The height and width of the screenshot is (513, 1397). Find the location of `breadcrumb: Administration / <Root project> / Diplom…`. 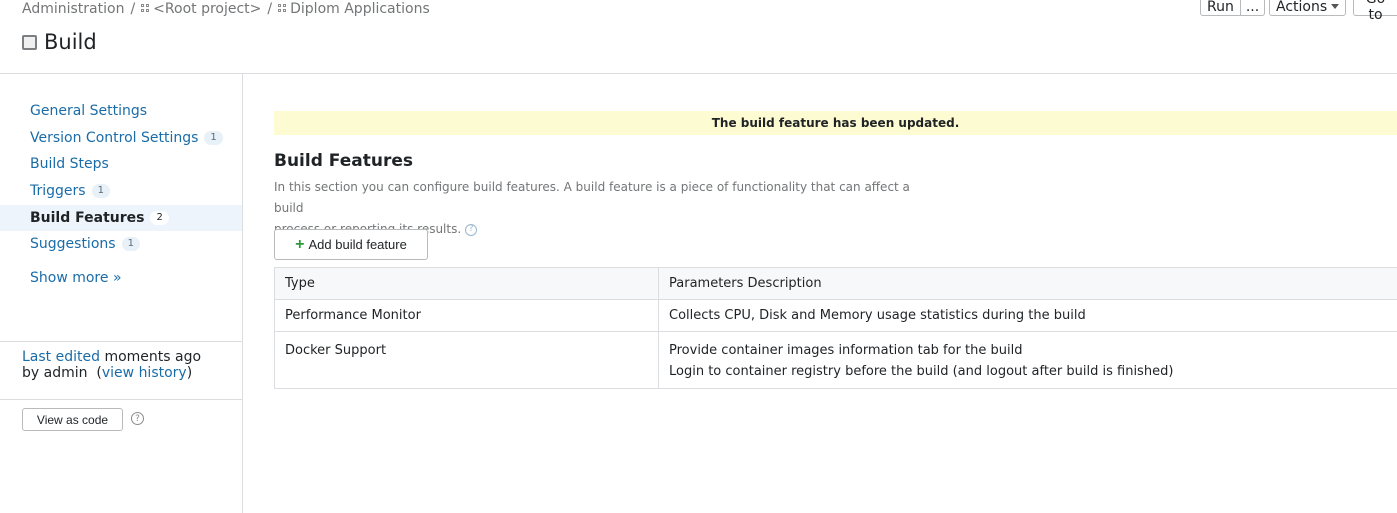

breadcrumb: Administration / <Root project> / Diplom… is located at coordinates (226, 8).